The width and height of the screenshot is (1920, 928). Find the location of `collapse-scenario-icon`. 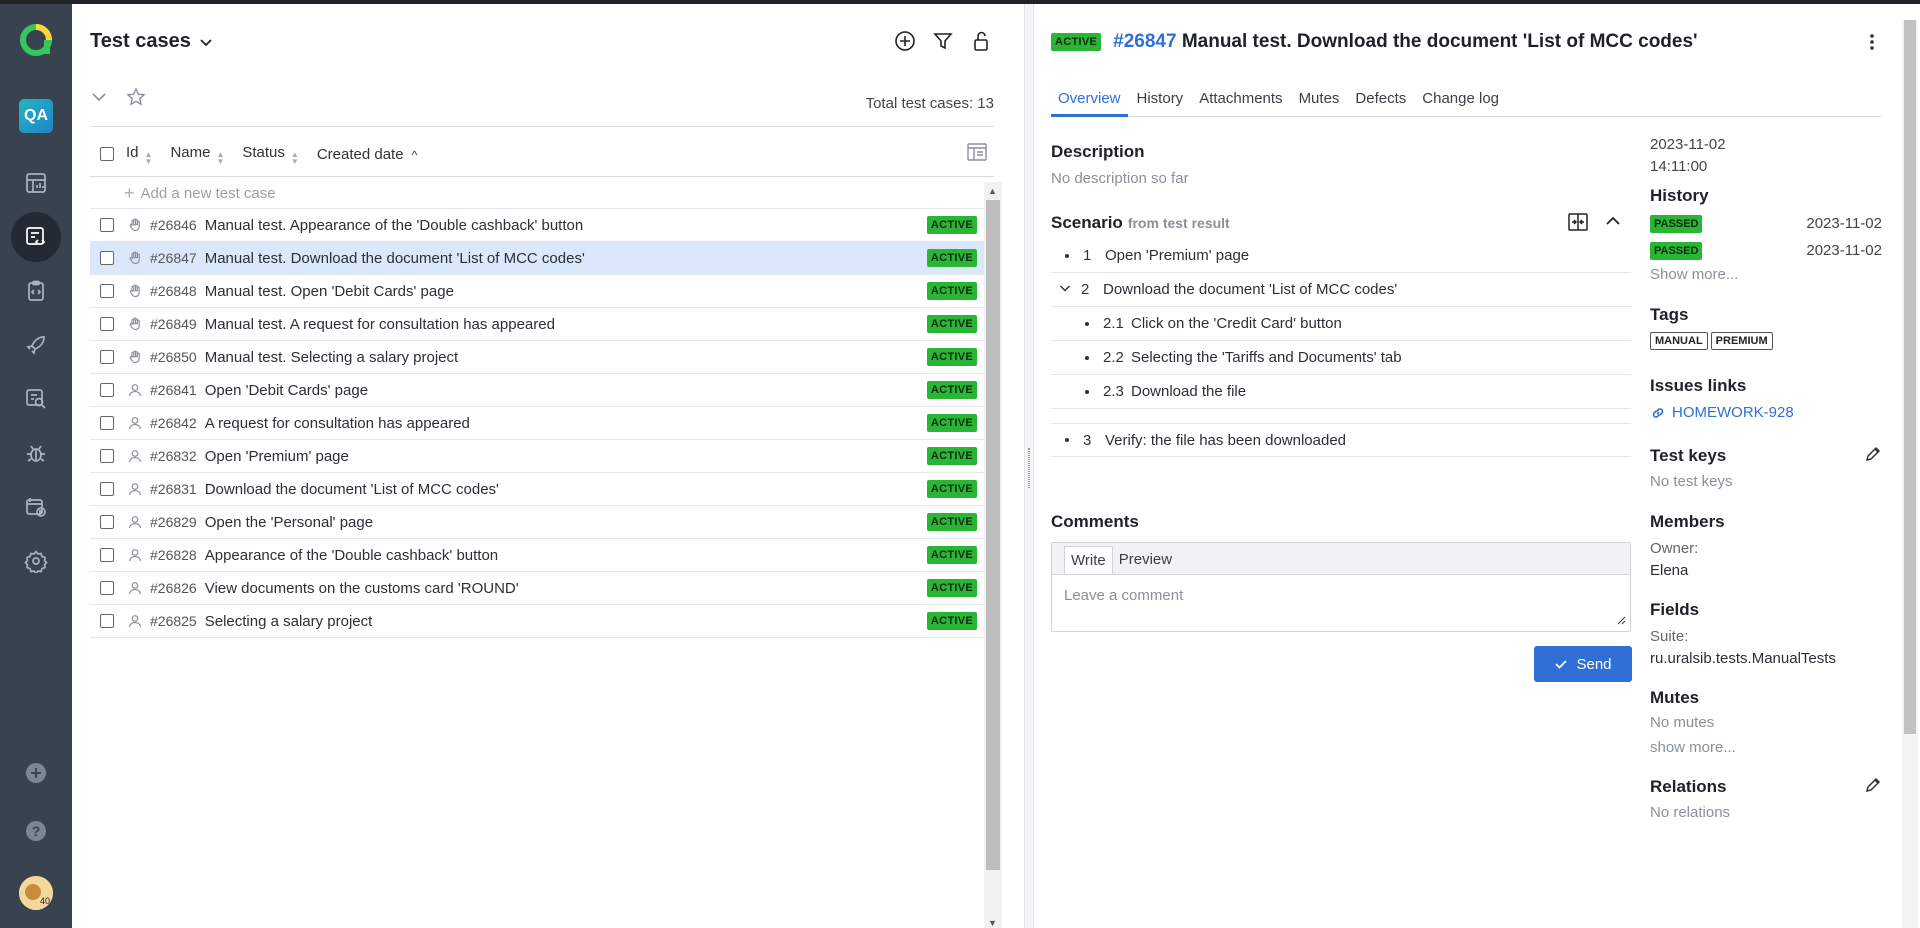

collapse-scenario-icon is located at coordinates (1613, 223).